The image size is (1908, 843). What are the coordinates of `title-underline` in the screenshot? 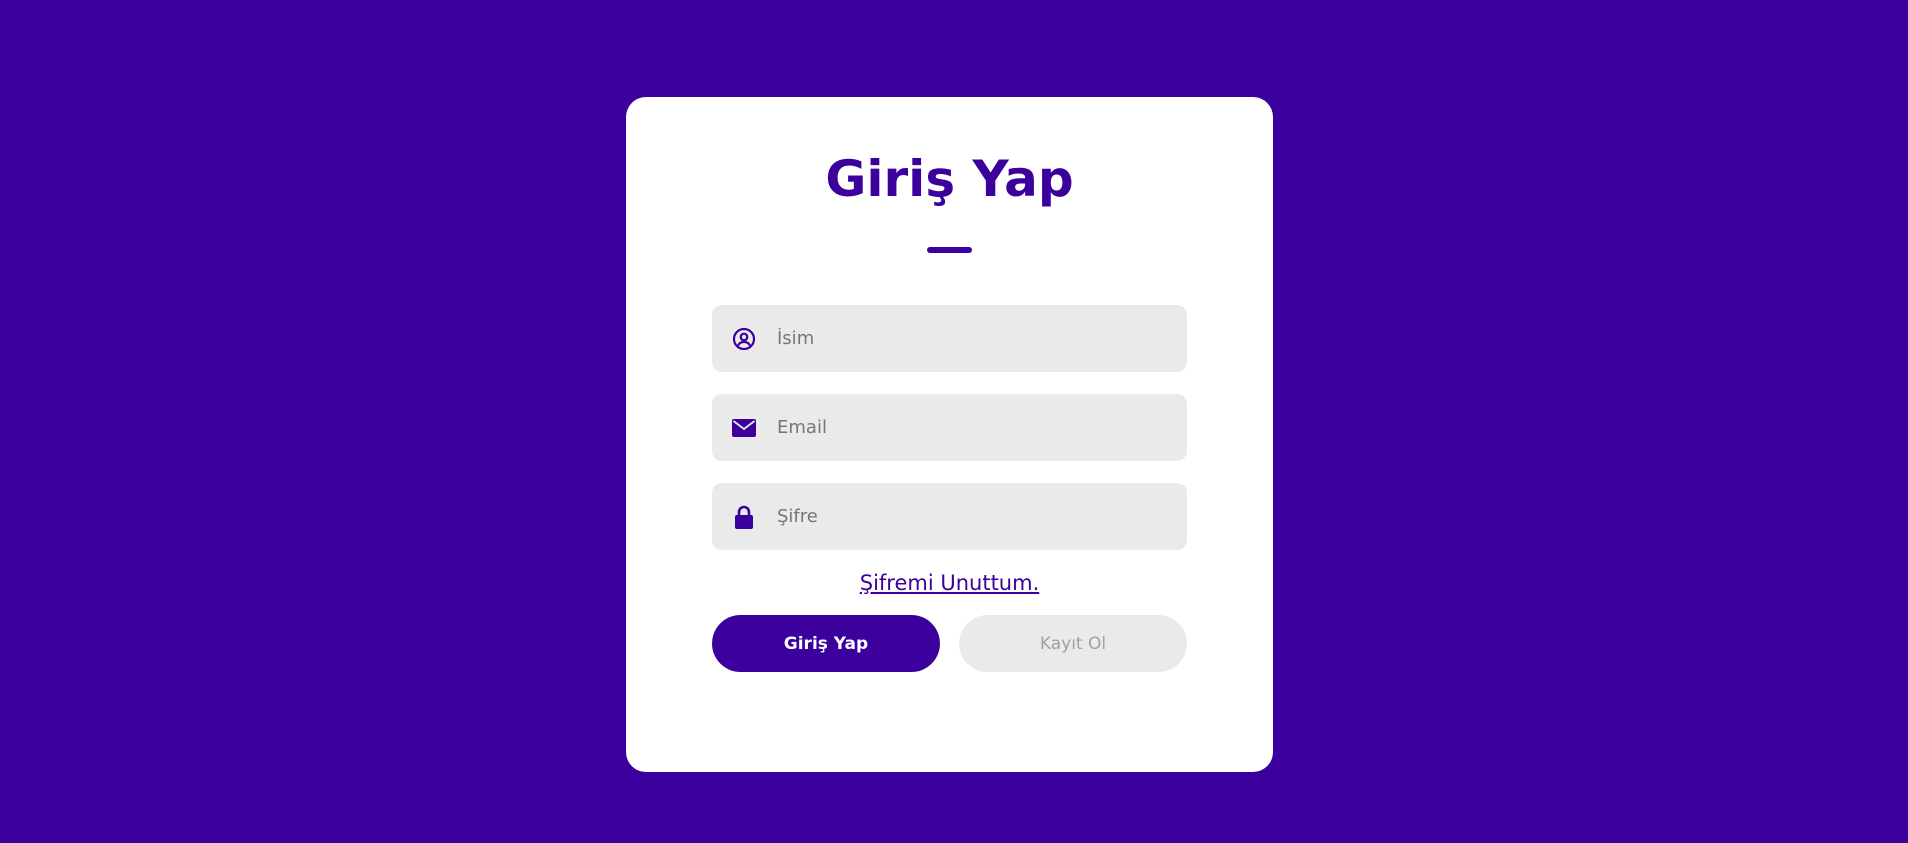 It's located at (949, 250).